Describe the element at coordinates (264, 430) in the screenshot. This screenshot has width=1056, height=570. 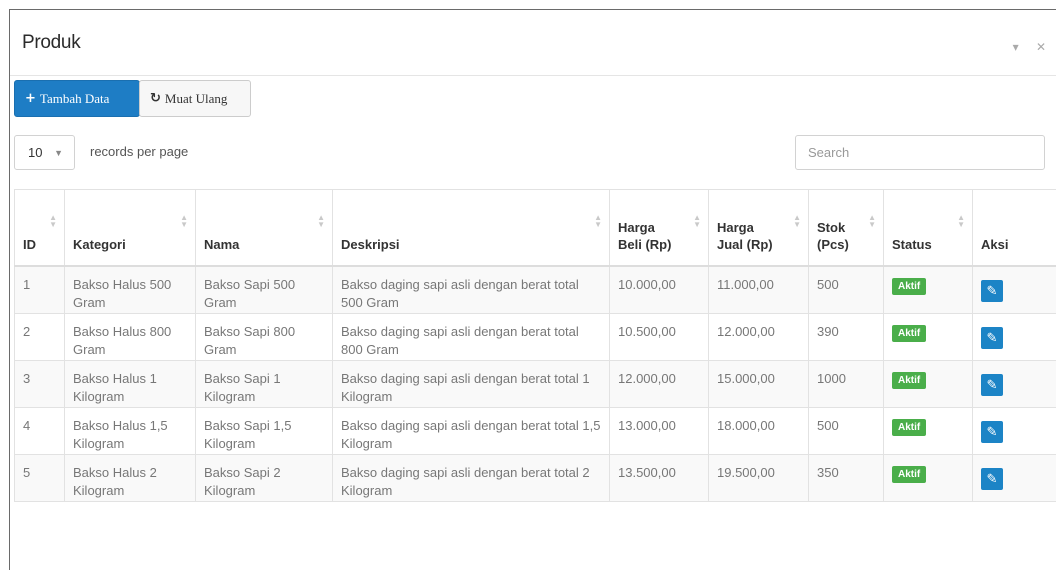
I see `cell-nama: Bakso Sapi 1,5 Kilogram` at that location.